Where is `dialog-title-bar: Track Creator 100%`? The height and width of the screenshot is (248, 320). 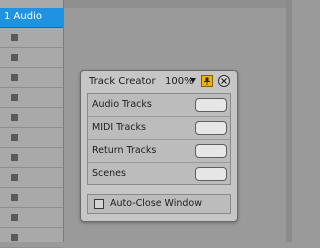
dialog-title-bar: Track Creator 100% is located at coordinates (159, 81).